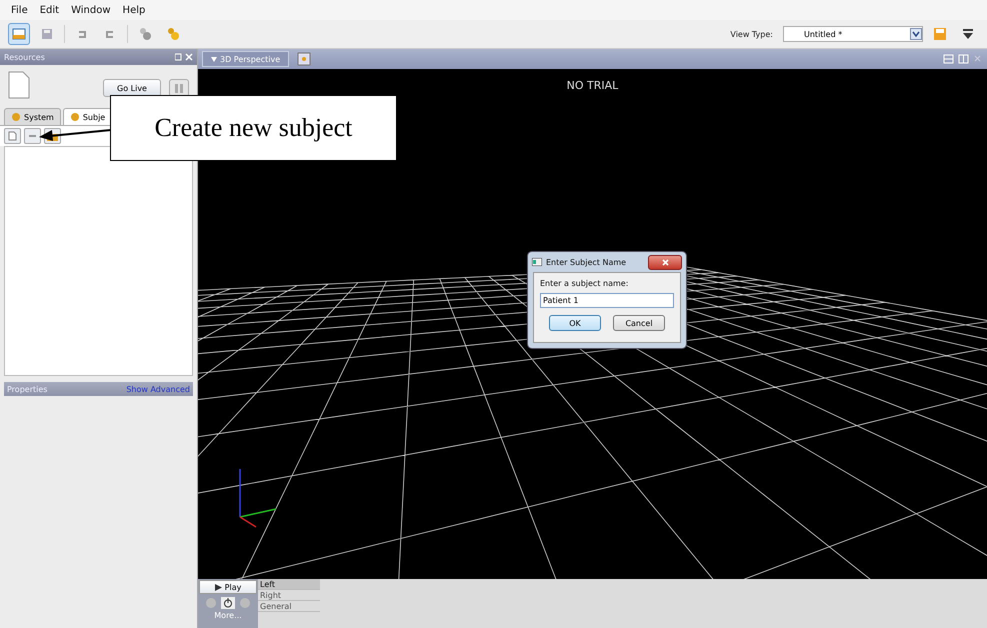  I want to click on dialog-prompt: Enter a subject name:, so click(585, 283).